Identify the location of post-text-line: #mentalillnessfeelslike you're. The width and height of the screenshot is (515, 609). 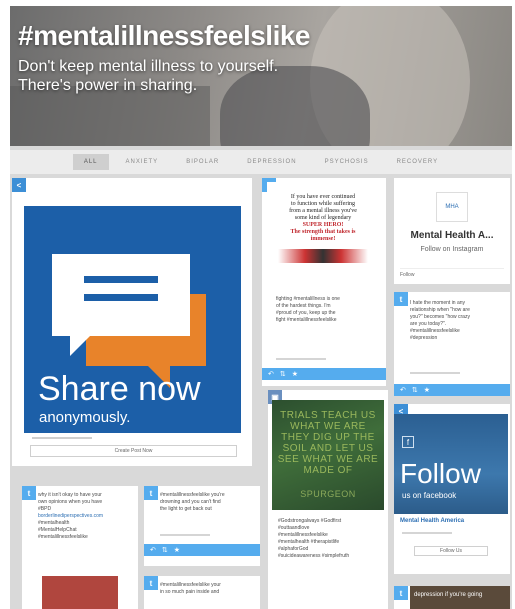
(192, 495).